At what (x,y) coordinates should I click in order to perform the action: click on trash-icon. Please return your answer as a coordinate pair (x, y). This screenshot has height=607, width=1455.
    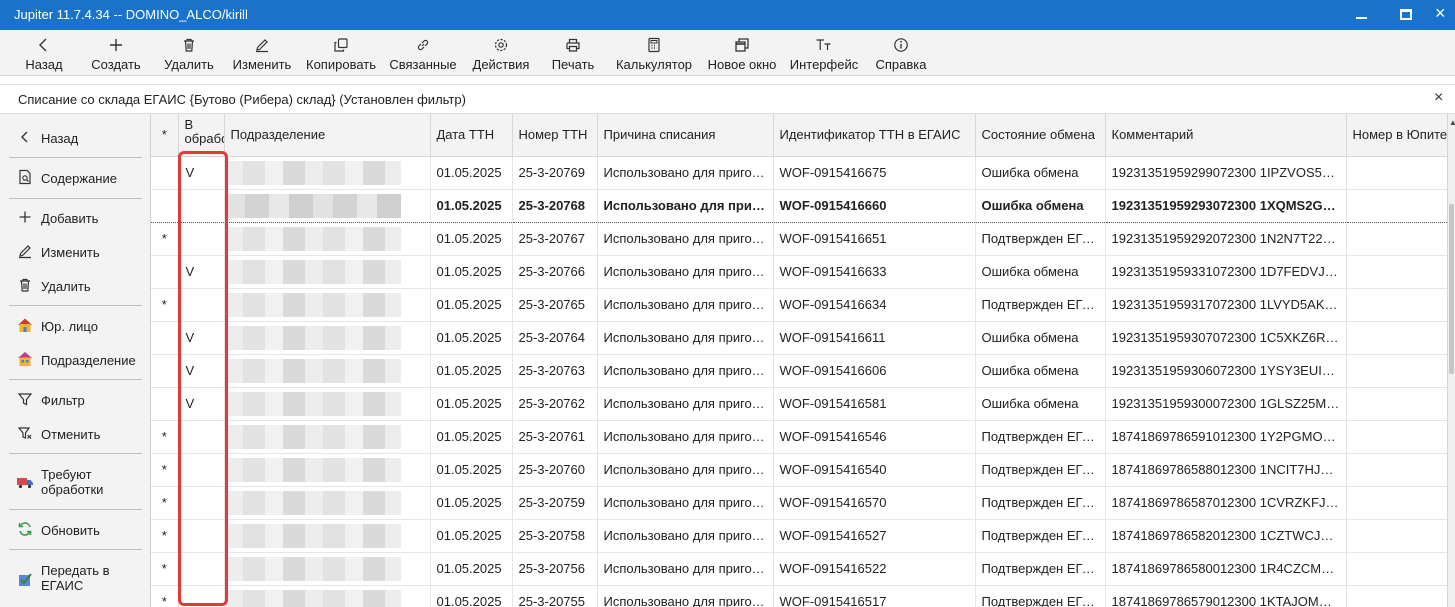
    Looking at the image, I should click on (189, 45).